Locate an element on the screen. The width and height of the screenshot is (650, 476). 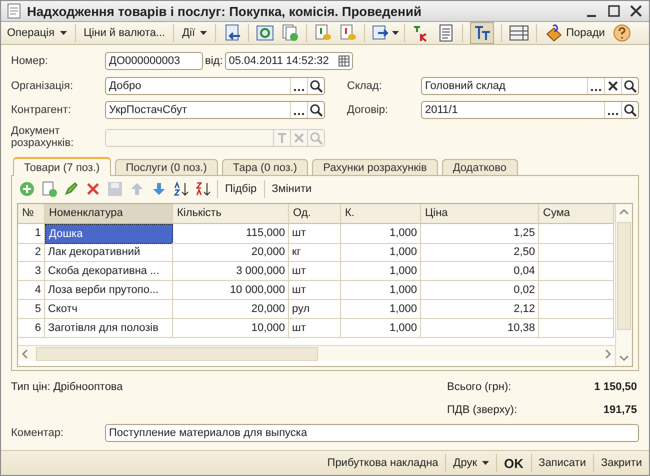
table-cell: 5 is located at coordinates (31, 310).